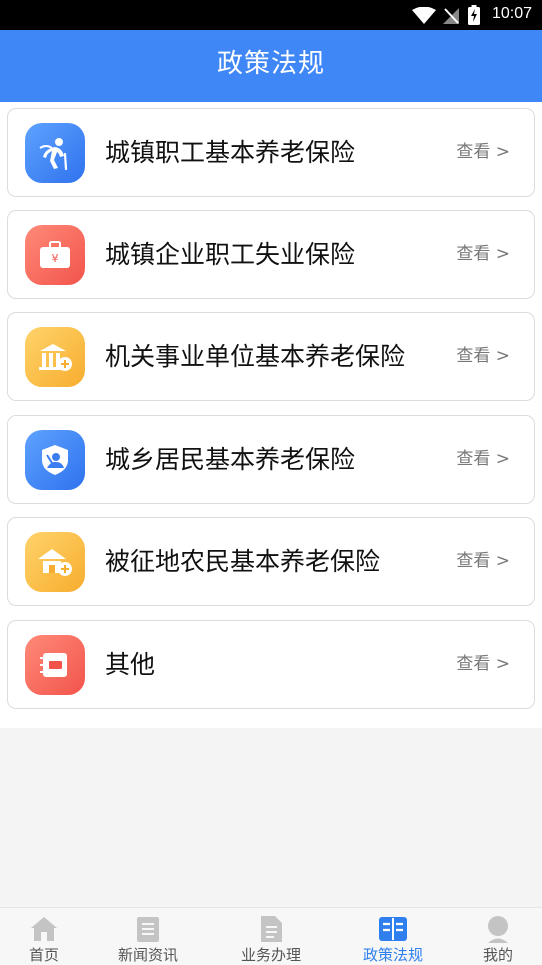 This screenshot has width=542, height=965. I want to click on policy-item-urban-rural-resident-pension: 城乡居民基本养老保险 查看 >, so click(271, 459).